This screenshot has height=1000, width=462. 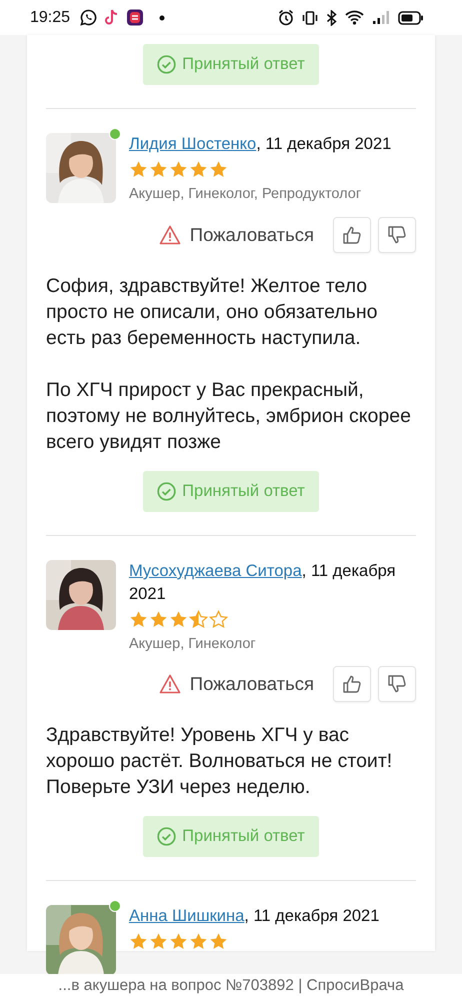 I want to click on wifi-icon, so click(x=354, y=17).